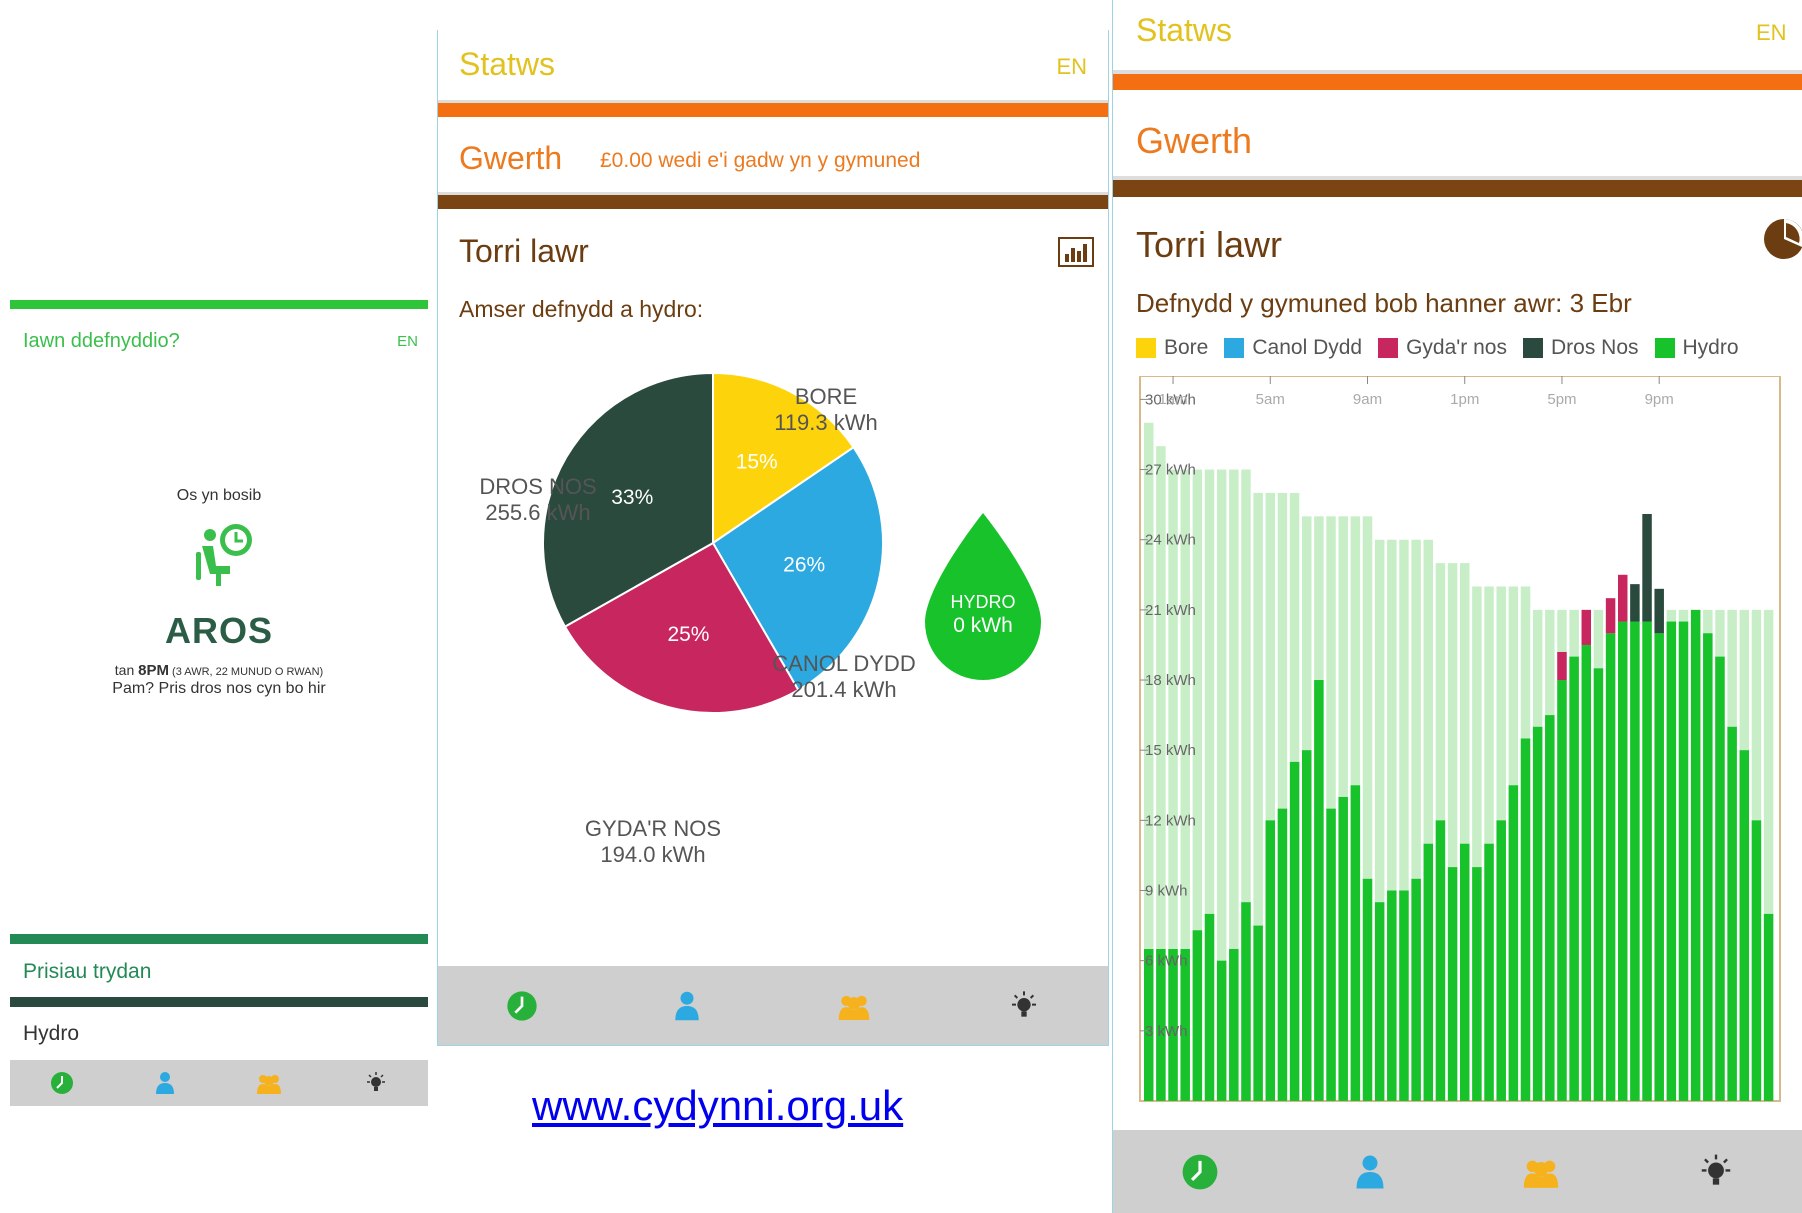 The width and height of the screenshot is (1802, 1213). I want to click on green-divider, so click(219, 304).